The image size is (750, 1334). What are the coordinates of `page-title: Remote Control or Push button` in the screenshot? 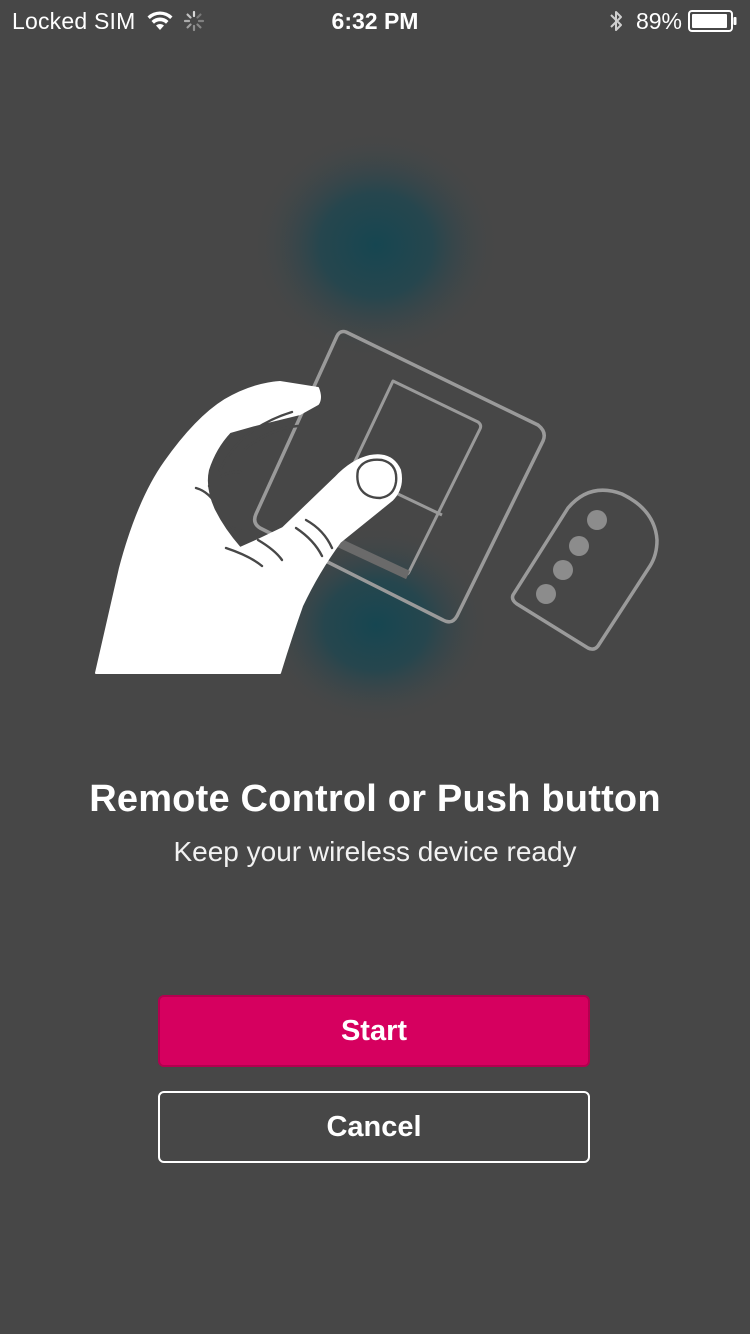 It's located at (375, 799).